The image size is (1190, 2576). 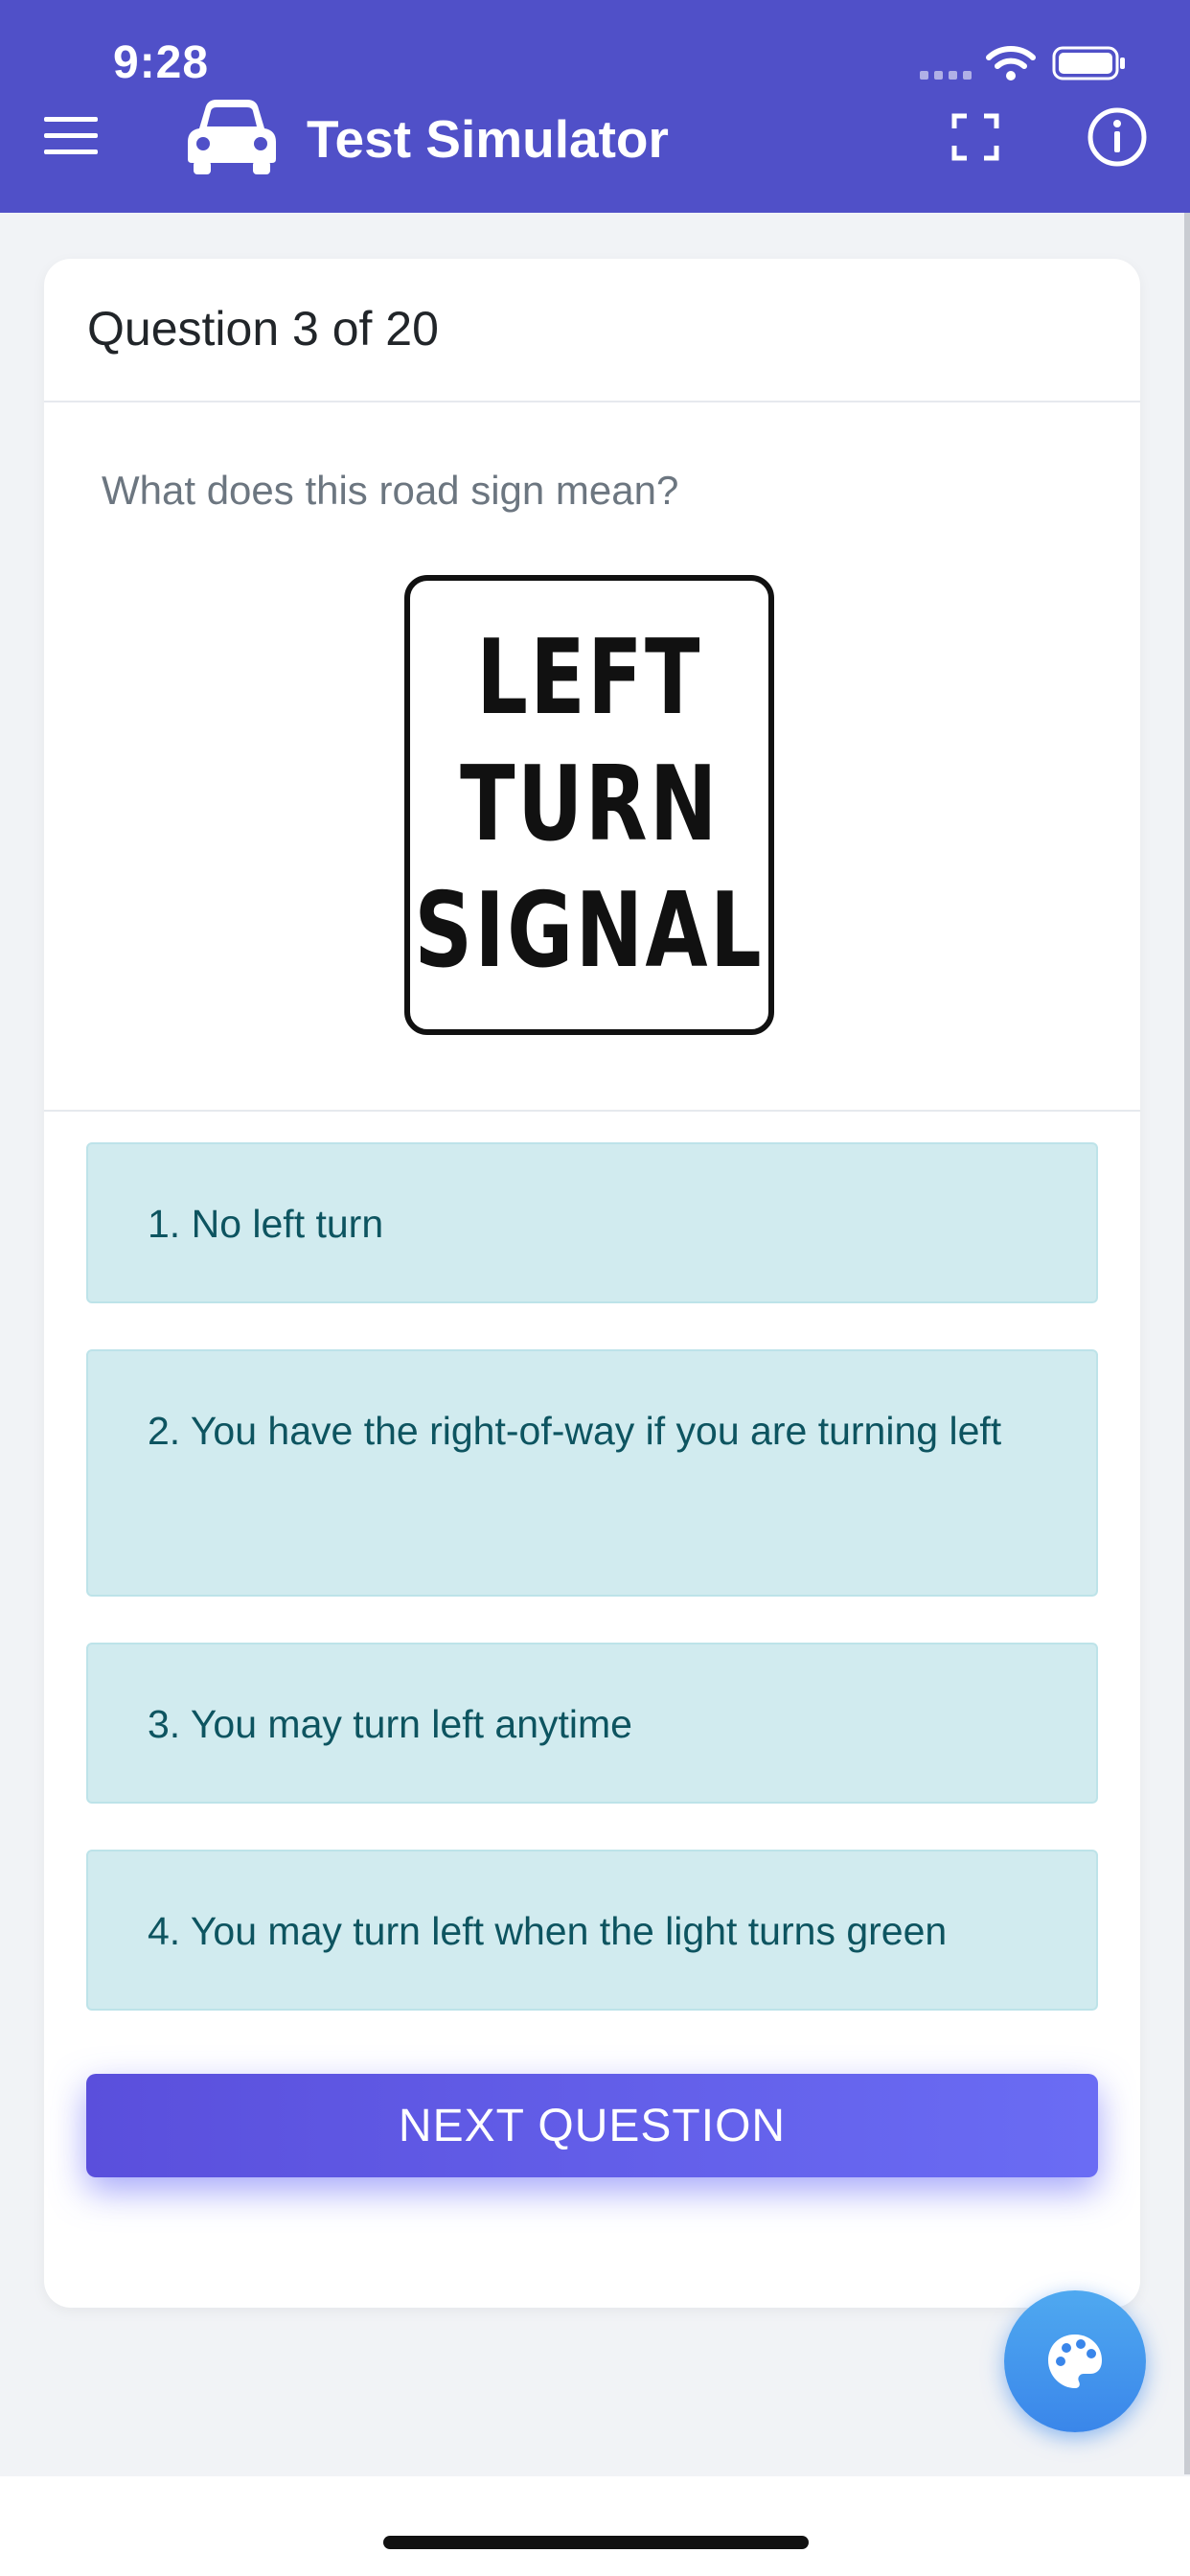 I want to click on question-text: What does this road sign mean?, so click(x=390, y=490).